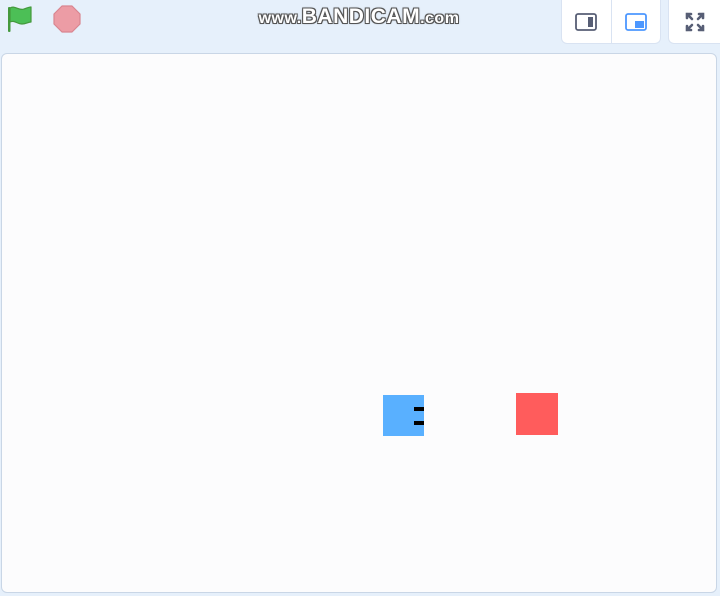  I want to click on player-eye-bottom, so click(419, 423).